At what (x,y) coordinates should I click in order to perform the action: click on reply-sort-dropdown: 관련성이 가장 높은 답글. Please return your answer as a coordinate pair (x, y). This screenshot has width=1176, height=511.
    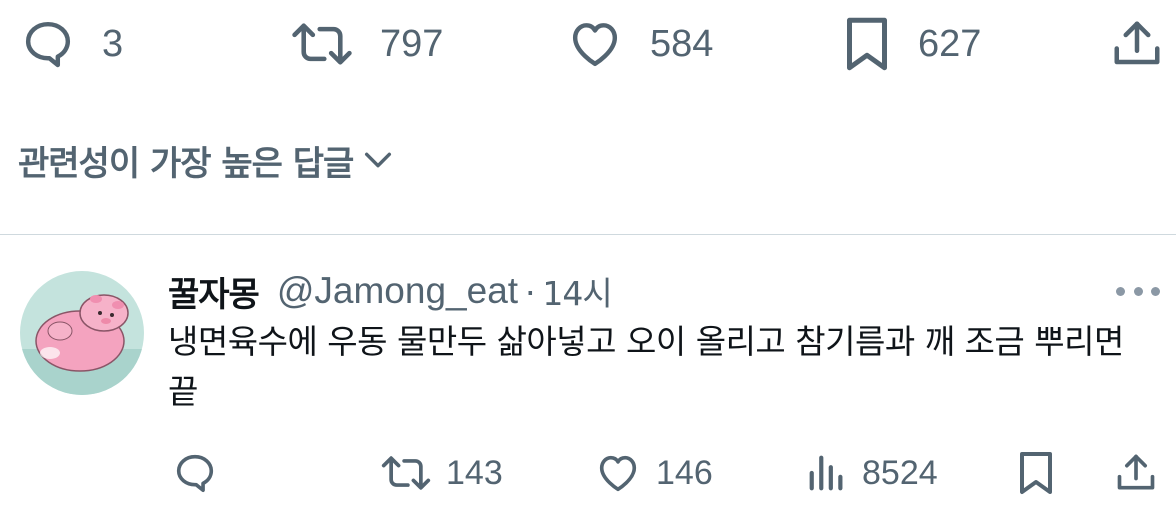
    Looking at the image, I should click on (206, 160).